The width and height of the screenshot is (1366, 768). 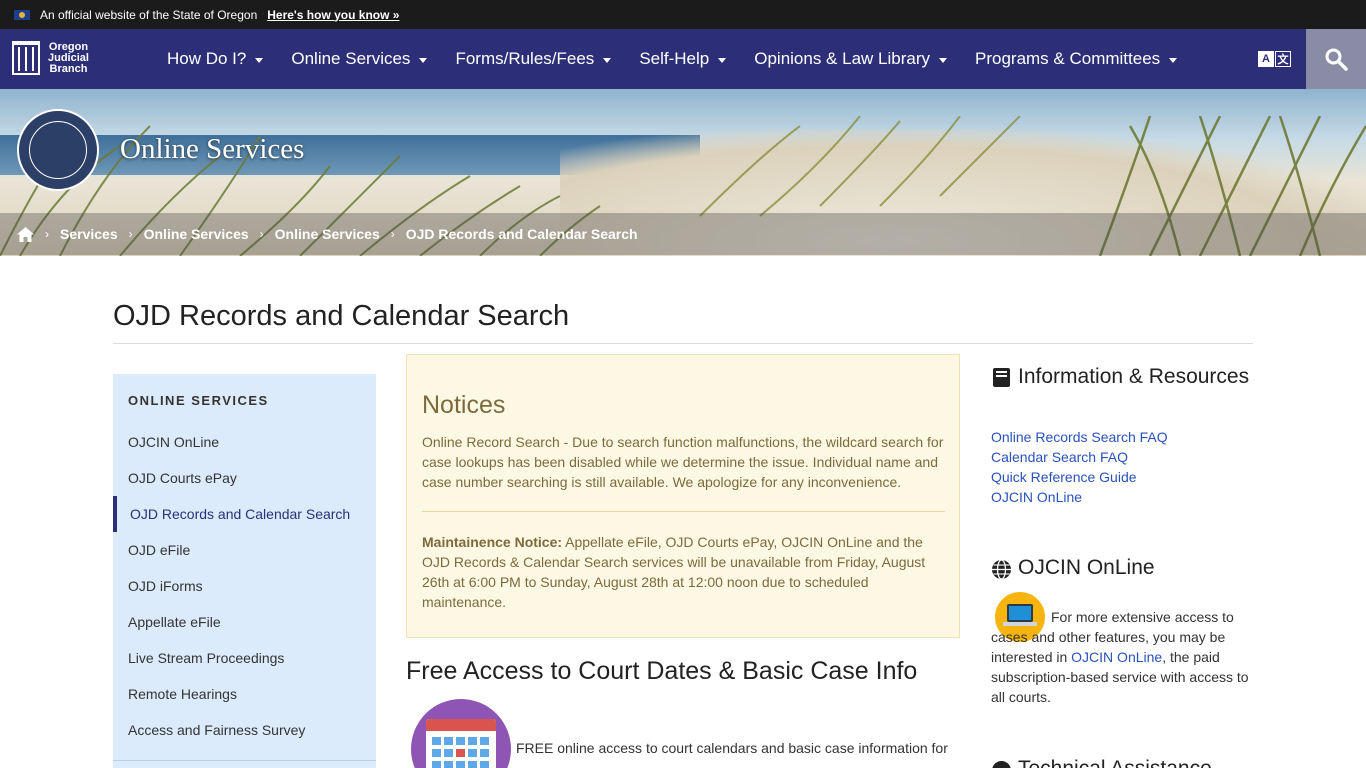 I want to click on sidebar-item-records-calendar-search: OJD Records and Calendar Search, so click(x=244, y=514).